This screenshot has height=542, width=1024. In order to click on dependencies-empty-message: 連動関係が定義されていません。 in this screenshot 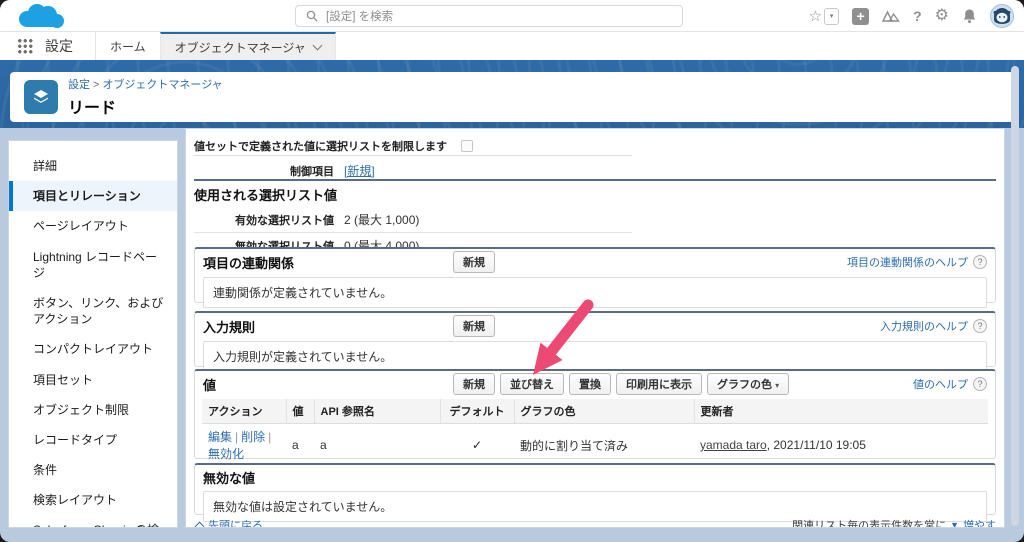, I will do `click(595, 292)`.